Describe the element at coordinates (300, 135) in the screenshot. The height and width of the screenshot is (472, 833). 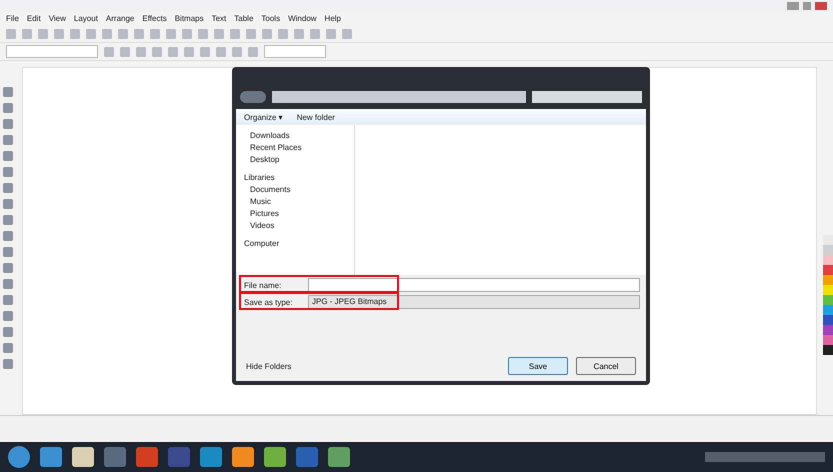
I see `favorite-item: Downloads` at that location.